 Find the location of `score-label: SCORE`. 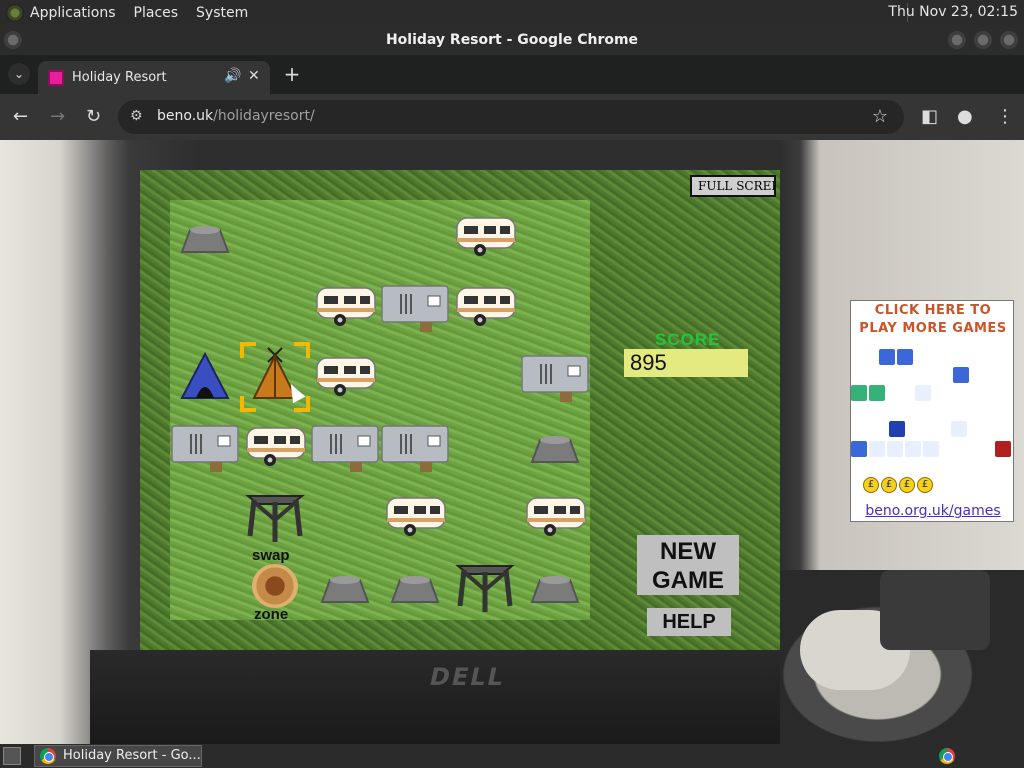

score-label: SCORE is located at coordinates (688, 339).